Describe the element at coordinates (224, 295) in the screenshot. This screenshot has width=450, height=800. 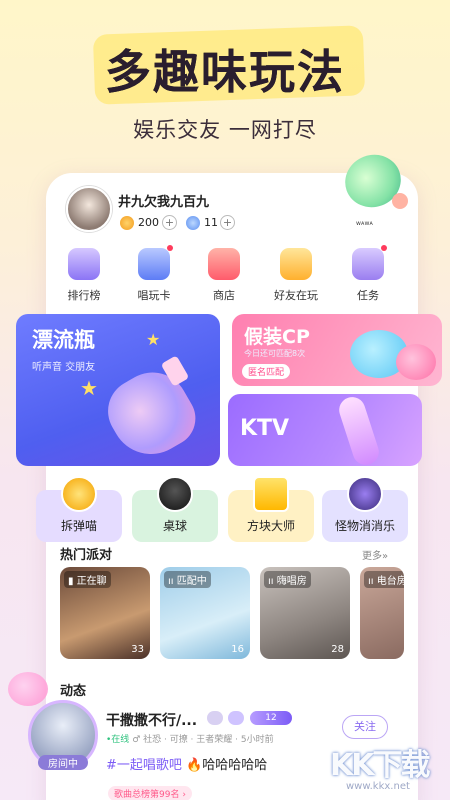
I see `nav-label: 商店` at that location.